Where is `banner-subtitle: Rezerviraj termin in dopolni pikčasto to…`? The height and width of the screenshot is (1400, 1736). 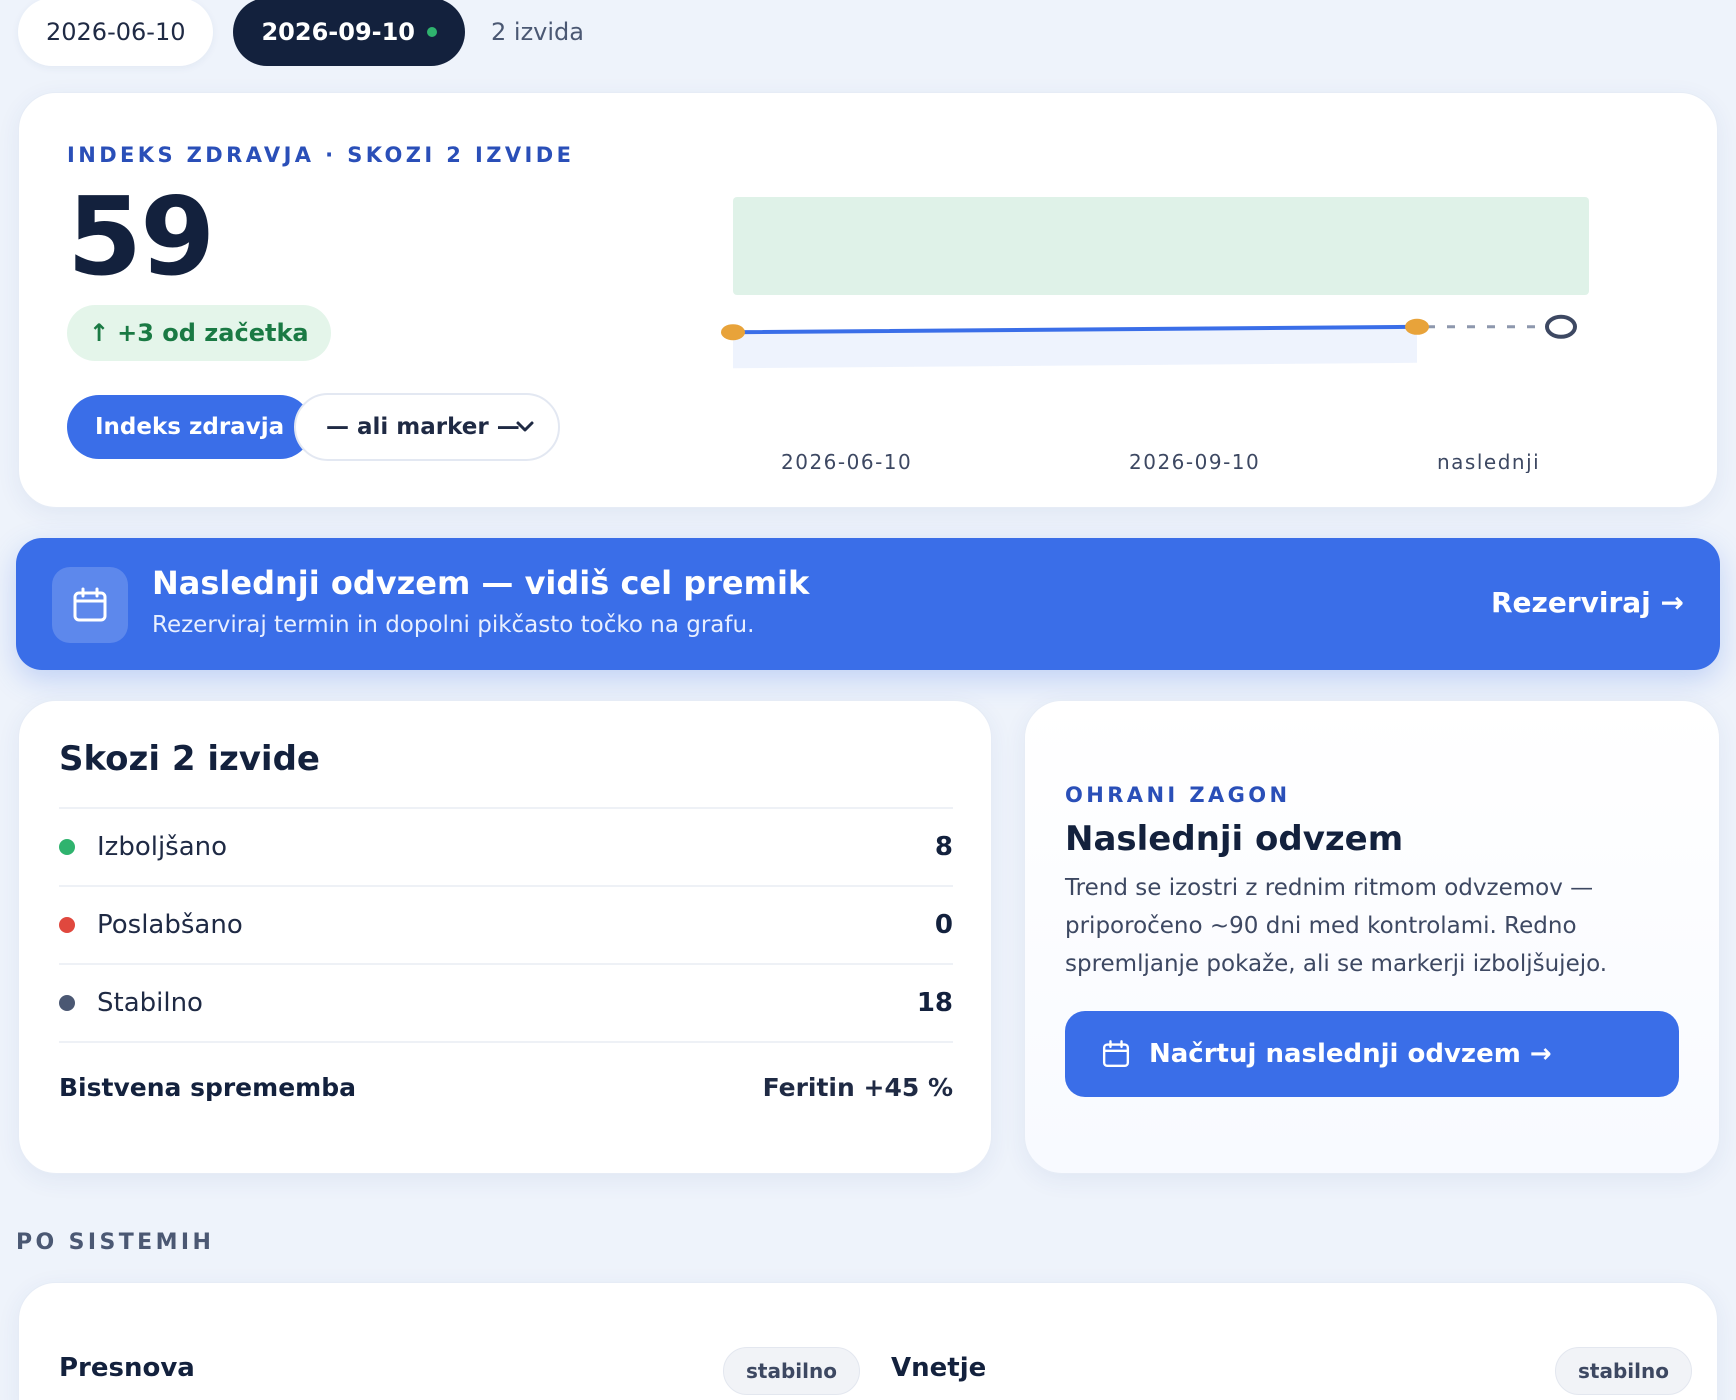
banner-subtitle: Rezerviraj termin in dopolni pikčasto to… is located at coordinates (453, 625).